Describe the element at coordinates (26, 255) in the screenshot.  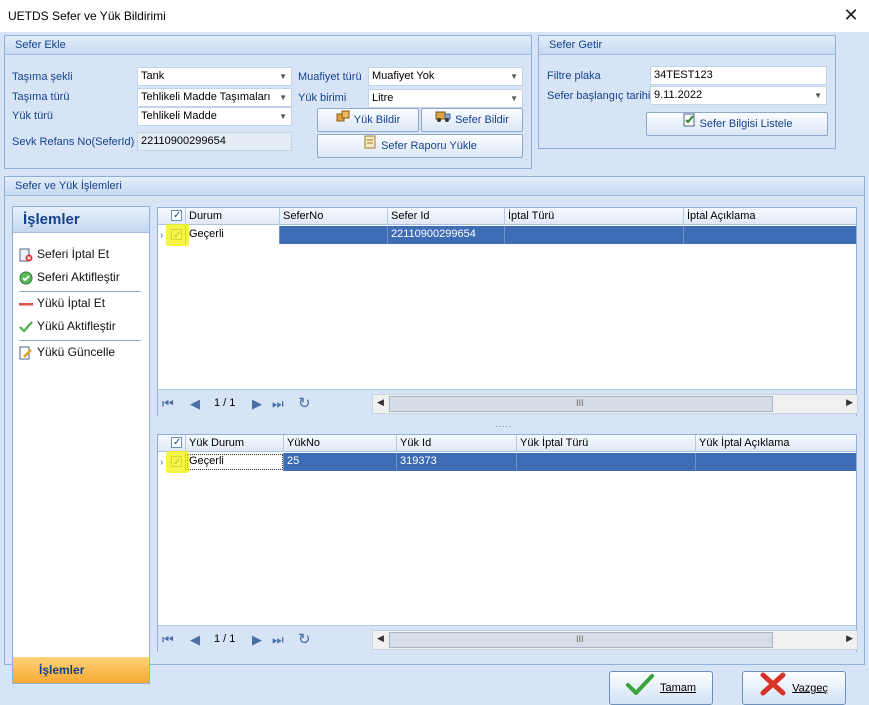
I see `cancel-document-icon` at that location.